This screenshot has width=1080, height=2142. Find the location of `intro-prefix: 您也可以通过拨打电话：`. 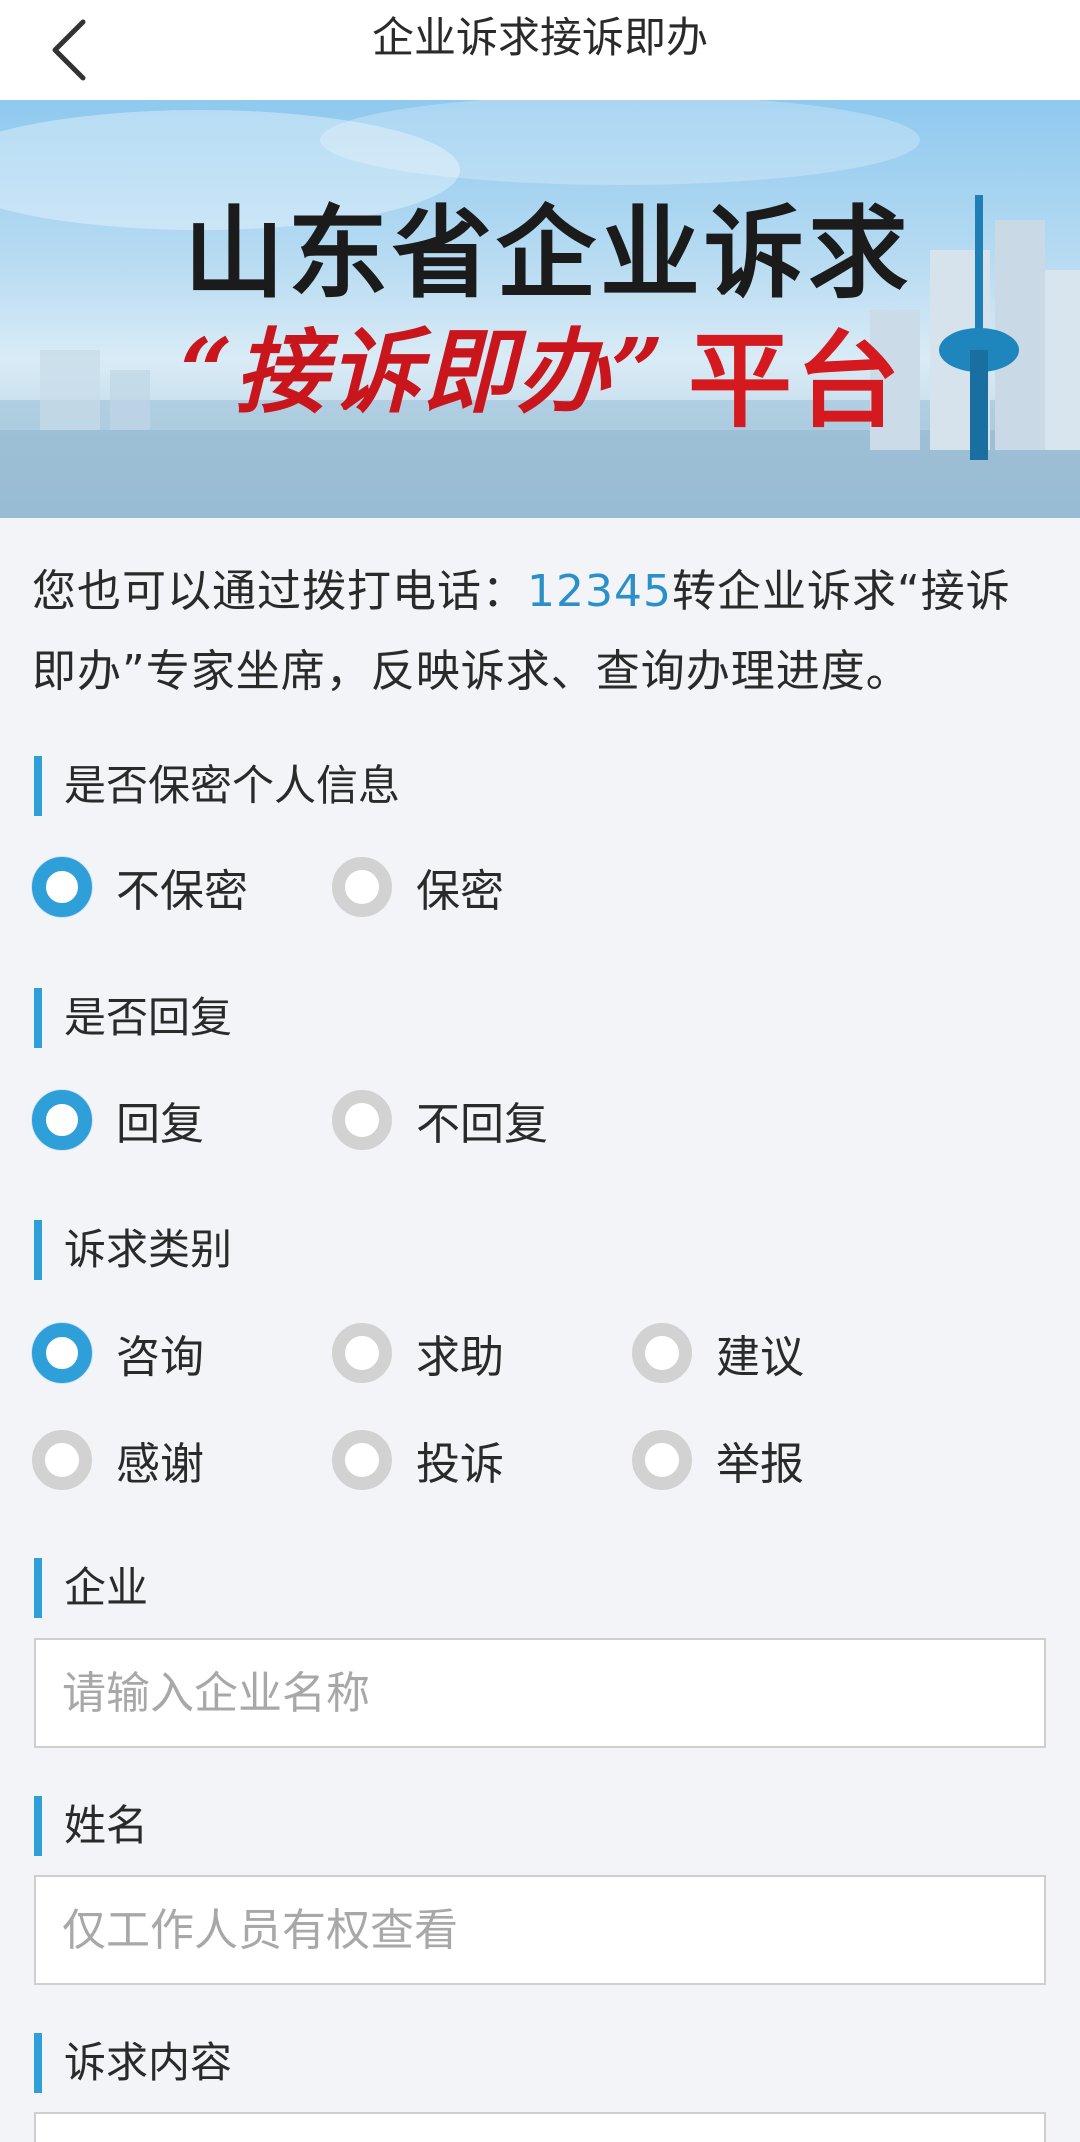

intro-prefix: 您也可以通过拨打电话： is located at coordinates (279, 591).